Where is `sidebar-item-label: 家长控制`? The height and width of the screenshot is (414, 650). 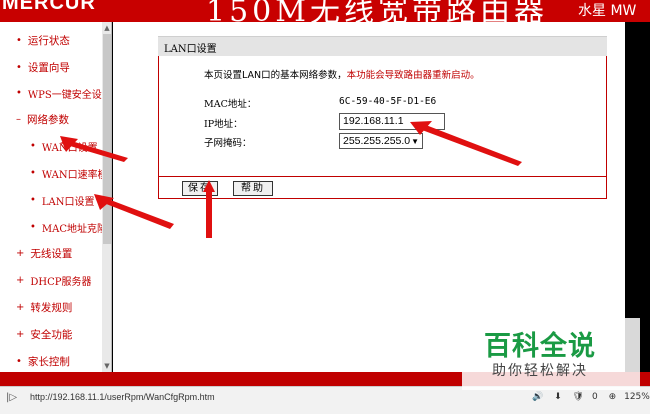 sidebar-item-label: 家长控制 is located at coordinates (48, 361).